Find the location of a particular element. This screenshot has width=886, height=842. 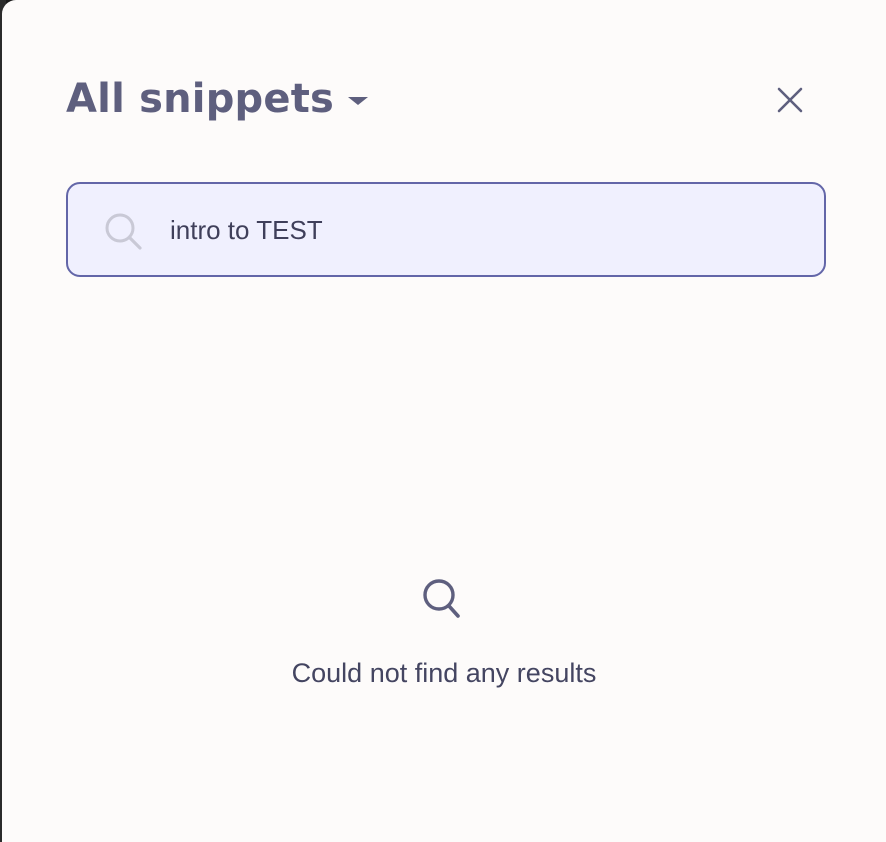

modal-title: All snippets is located at coordinates (200, 99).